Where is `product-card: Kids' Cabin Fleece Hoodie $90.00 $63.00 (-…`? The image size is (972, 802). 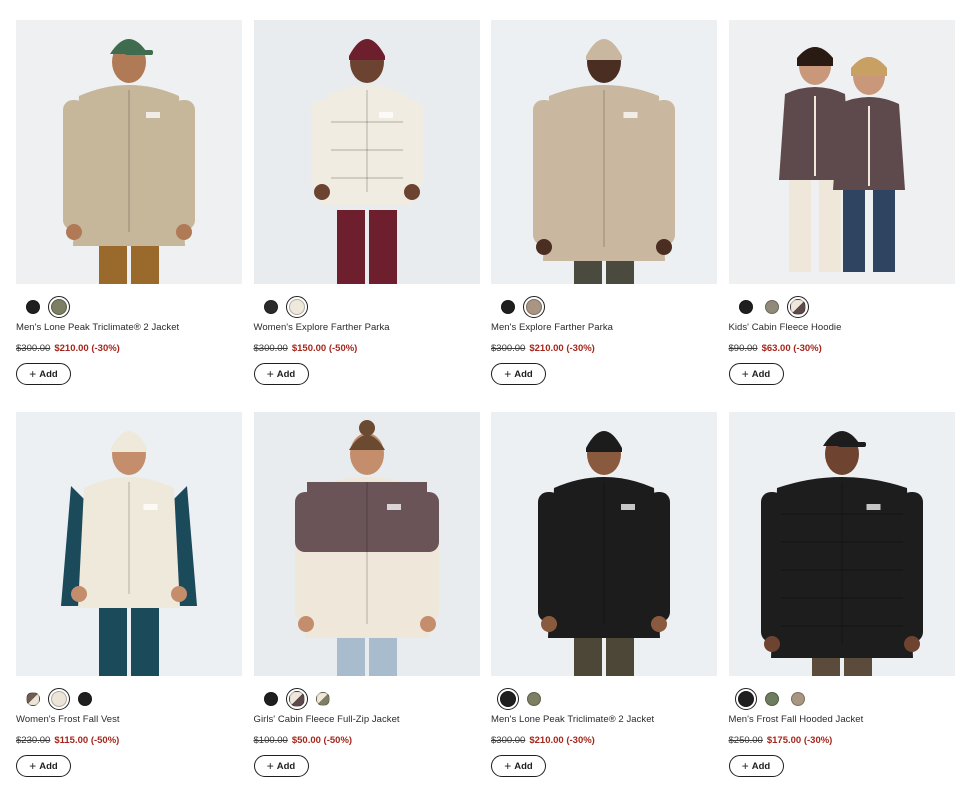 product-card: Kids' Cabin Fleece Hoodie $90.00 $63.00 (-… is located at coordinates (841, 216).